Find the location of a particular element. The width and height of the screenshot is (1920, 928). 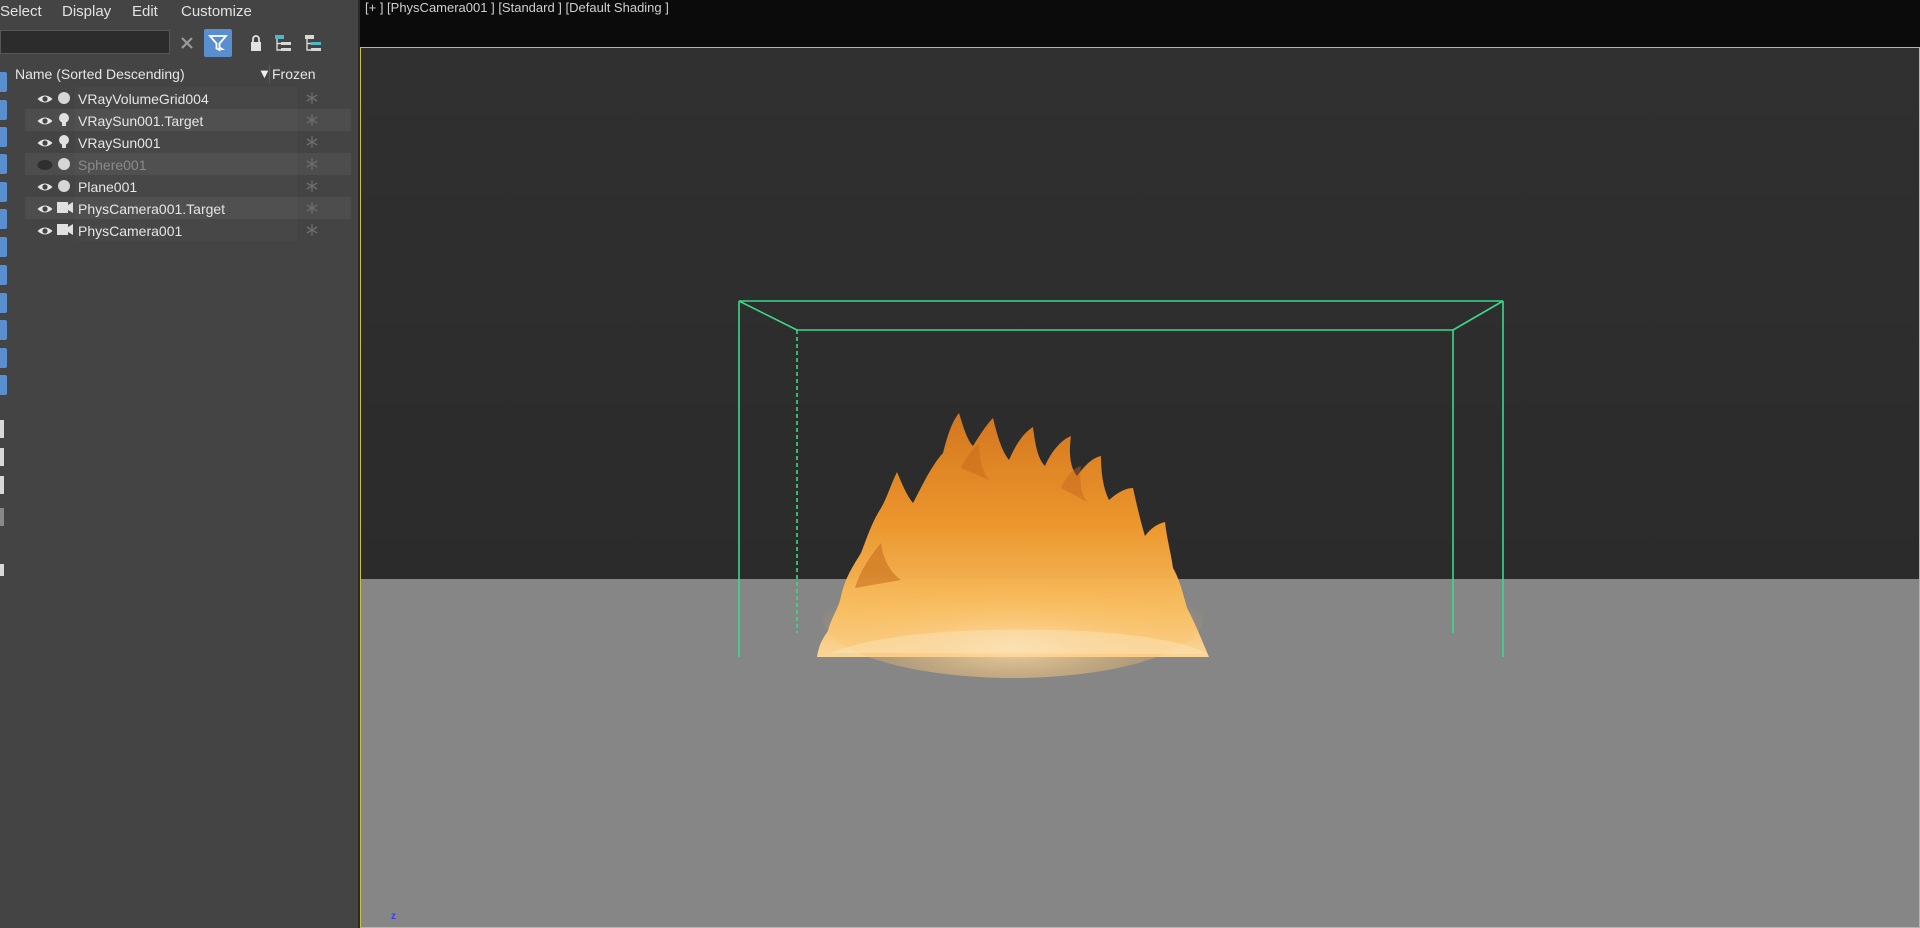

list-item: PhysCamera001 is located at coordinates (188, 230).